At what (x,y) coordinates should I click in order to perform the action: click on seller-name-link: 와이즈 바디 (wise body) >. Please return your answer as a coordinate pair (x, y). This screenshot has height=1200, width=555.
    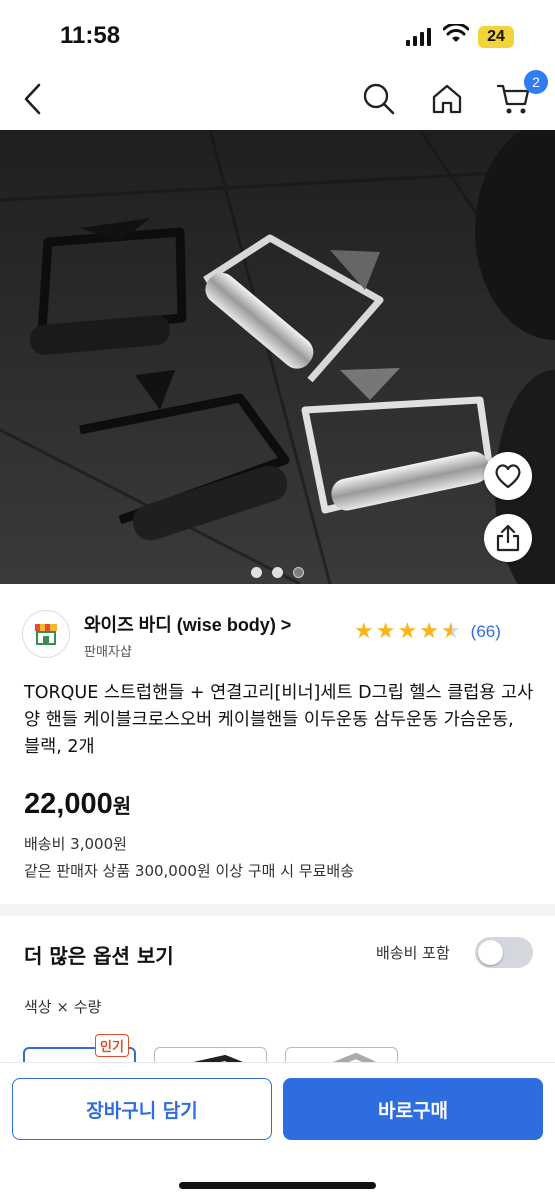
    Looking at the image, I should click on (187, 624).